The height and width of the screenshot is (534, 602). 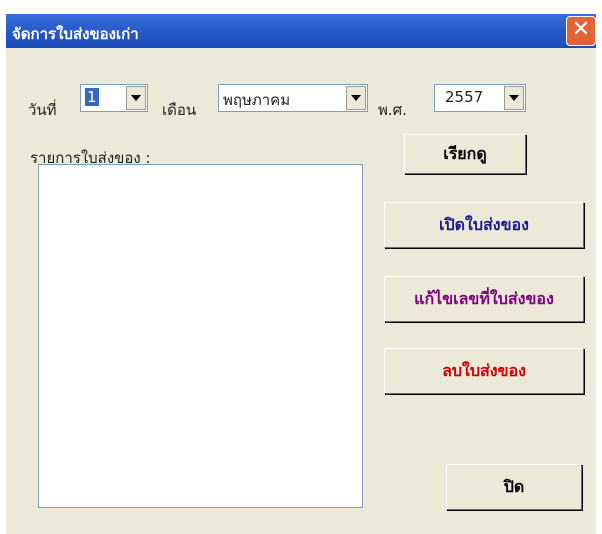 What do you see at coordinates (301, 31) in the screenshot?
I see `title-bar: จัดการใบส่งของเก่า ✕` at bounding box center [301, 31].